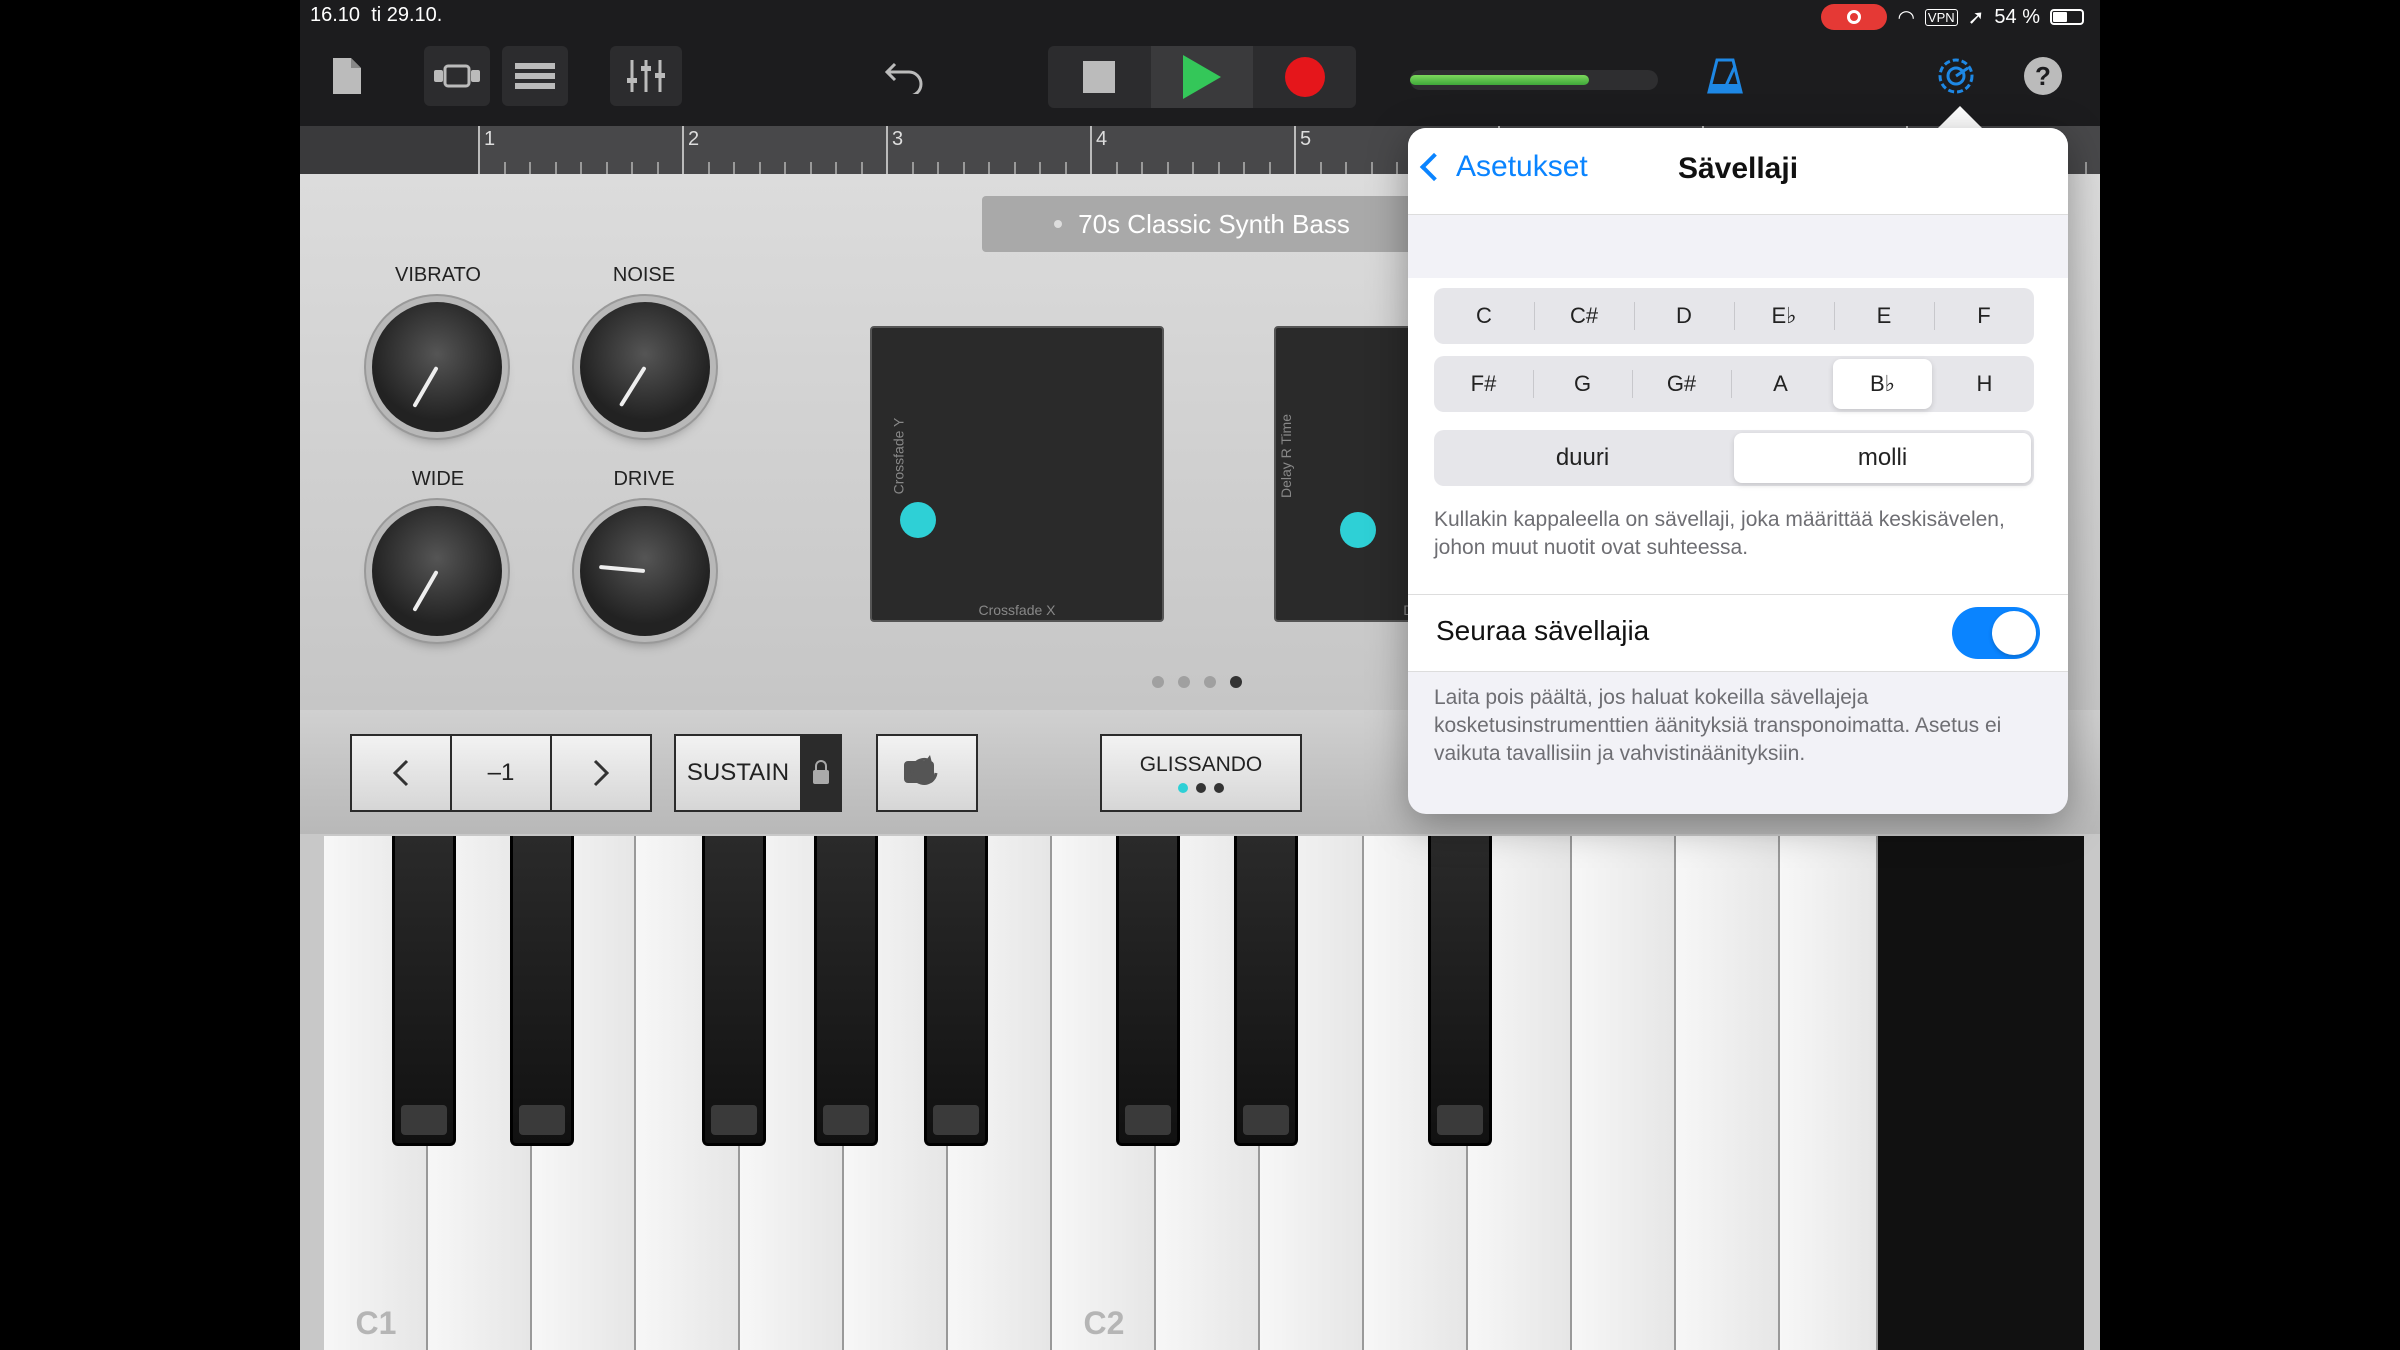 The width and height of the screenshot is (2400, 1350). I want to click on sustain-button: SUSTAIN, so click(738, 773).